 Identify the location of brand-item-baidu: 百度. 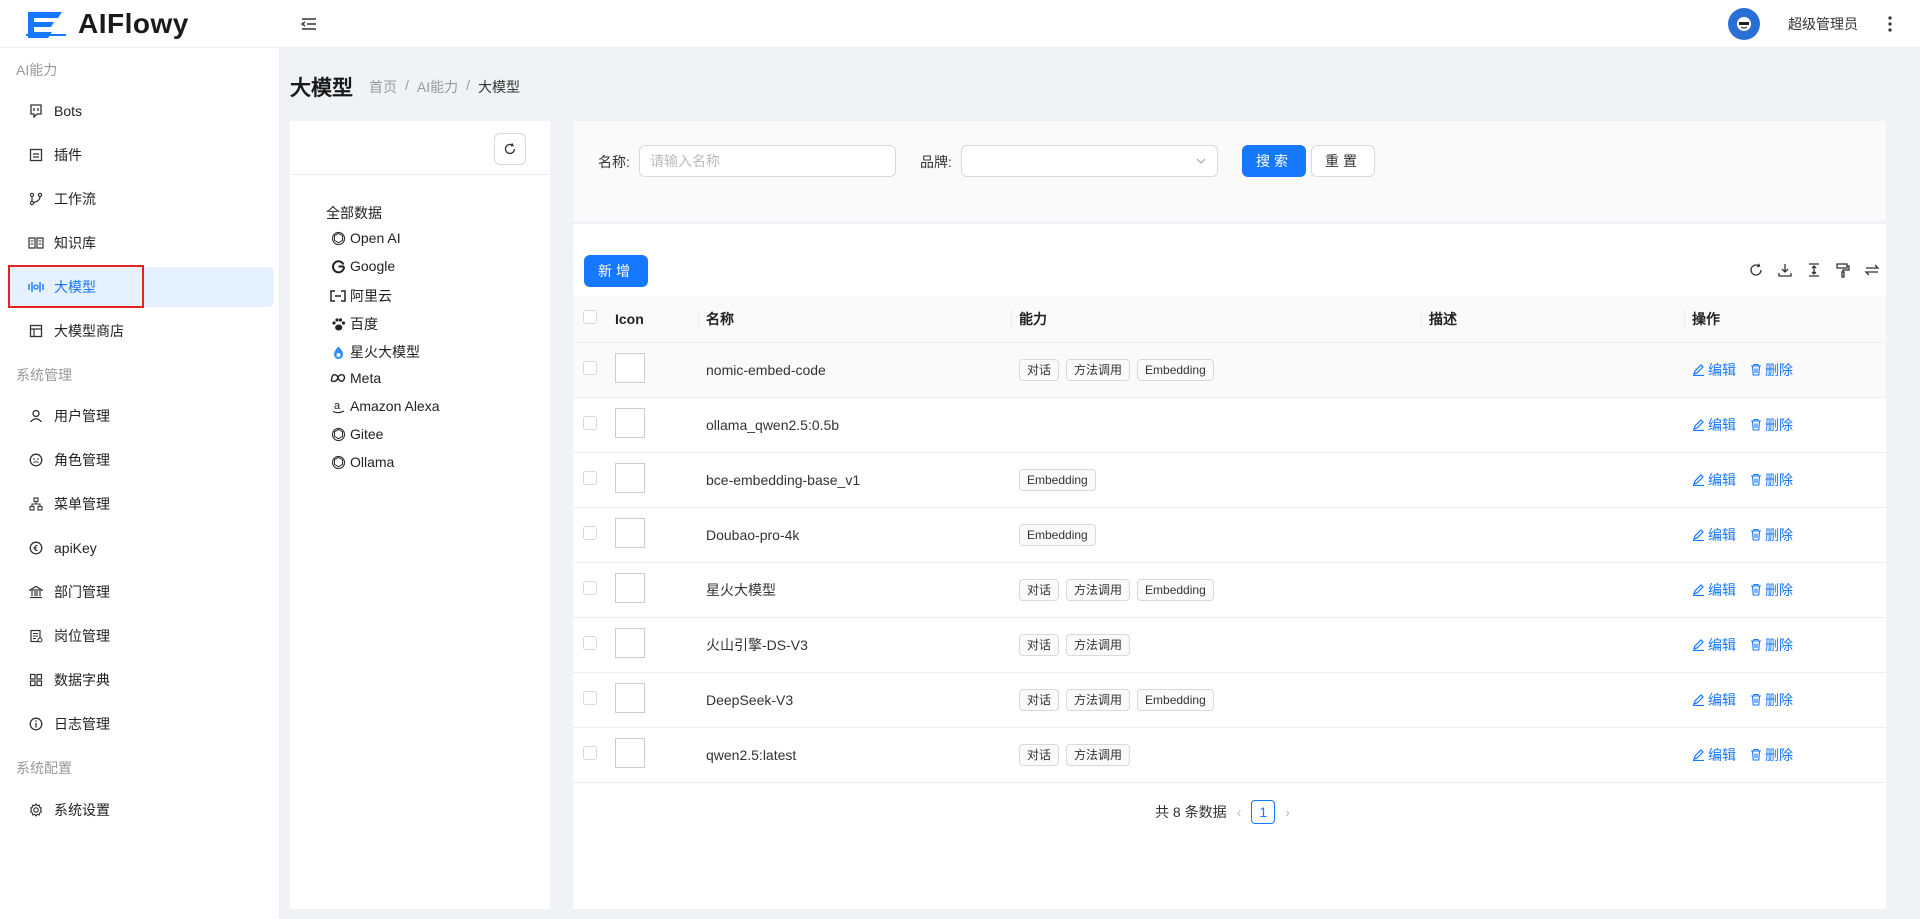
(354, 324).